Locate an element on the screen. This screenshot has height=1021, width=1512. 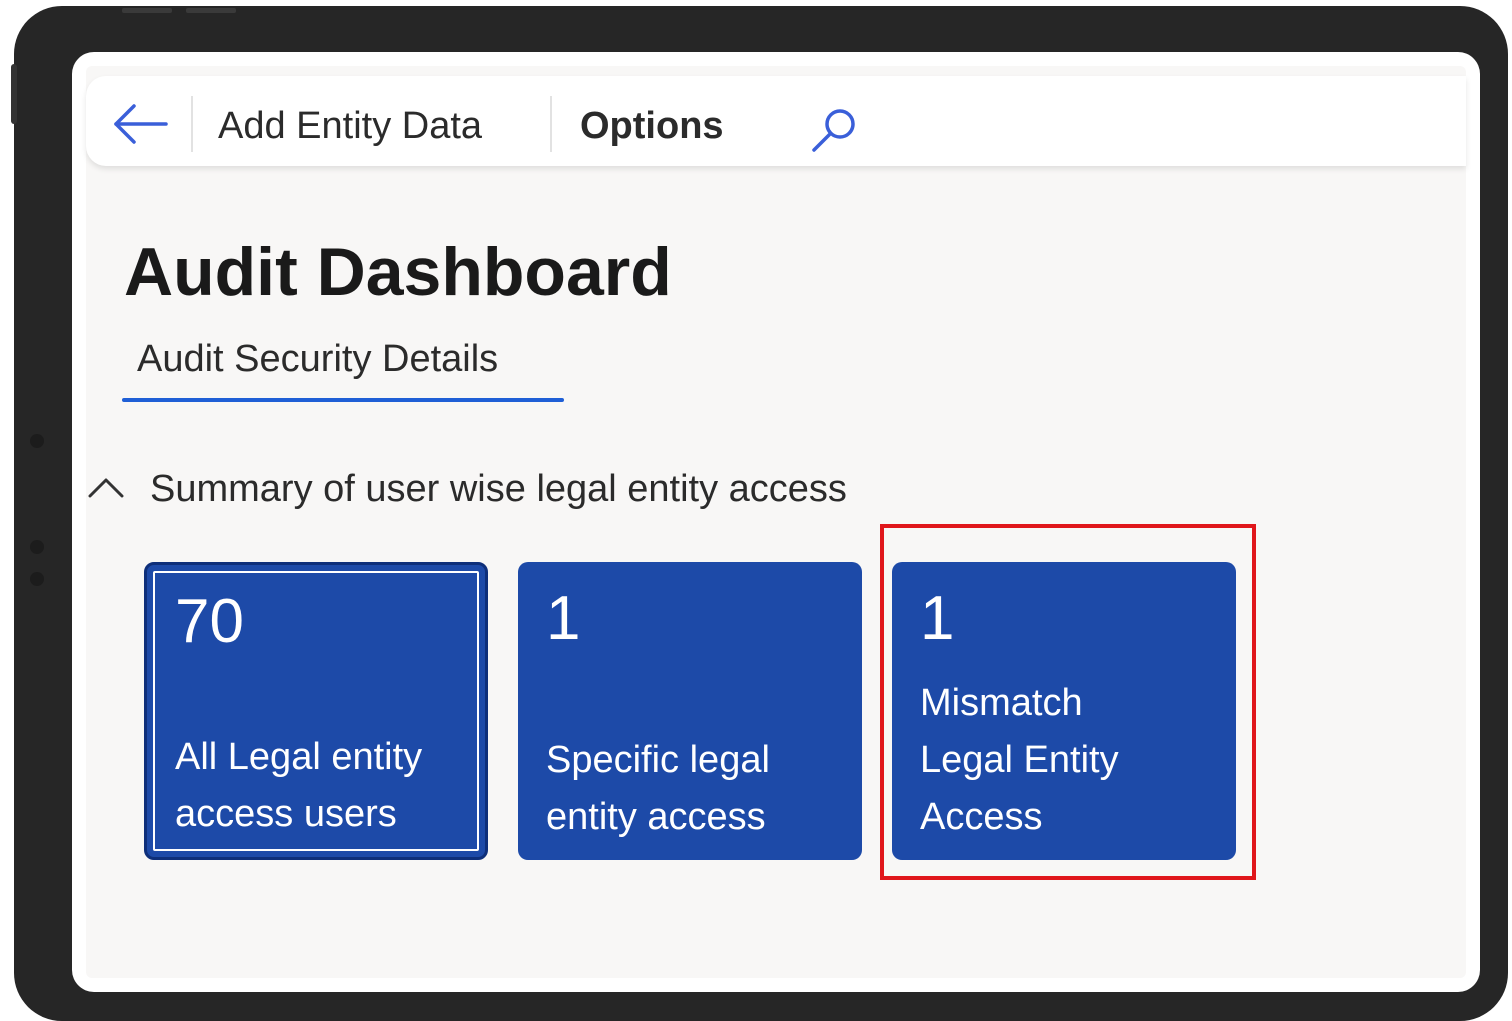
back-button is located at coordinates (142, 124).